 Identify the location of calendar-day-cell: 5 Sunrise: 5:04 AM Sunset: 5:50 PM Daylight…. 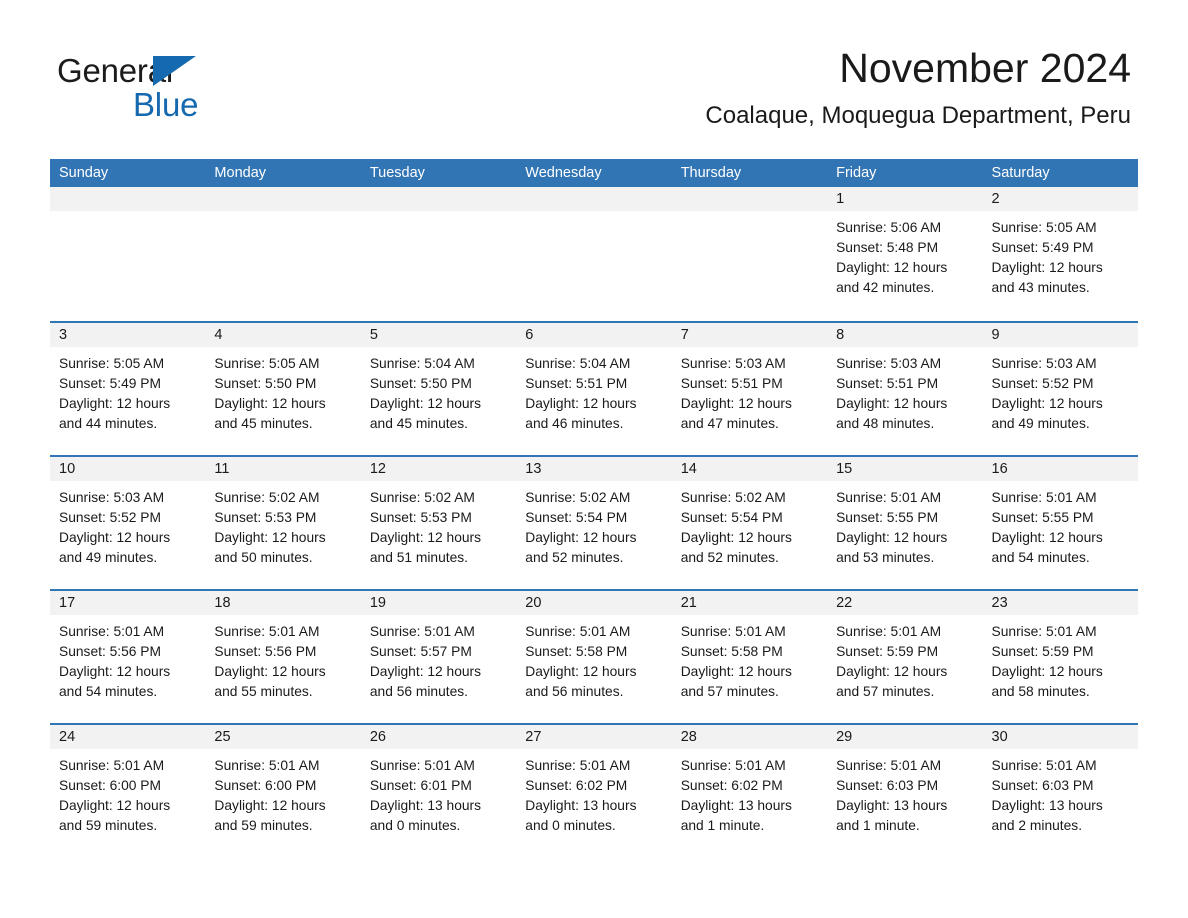
(438, 389).